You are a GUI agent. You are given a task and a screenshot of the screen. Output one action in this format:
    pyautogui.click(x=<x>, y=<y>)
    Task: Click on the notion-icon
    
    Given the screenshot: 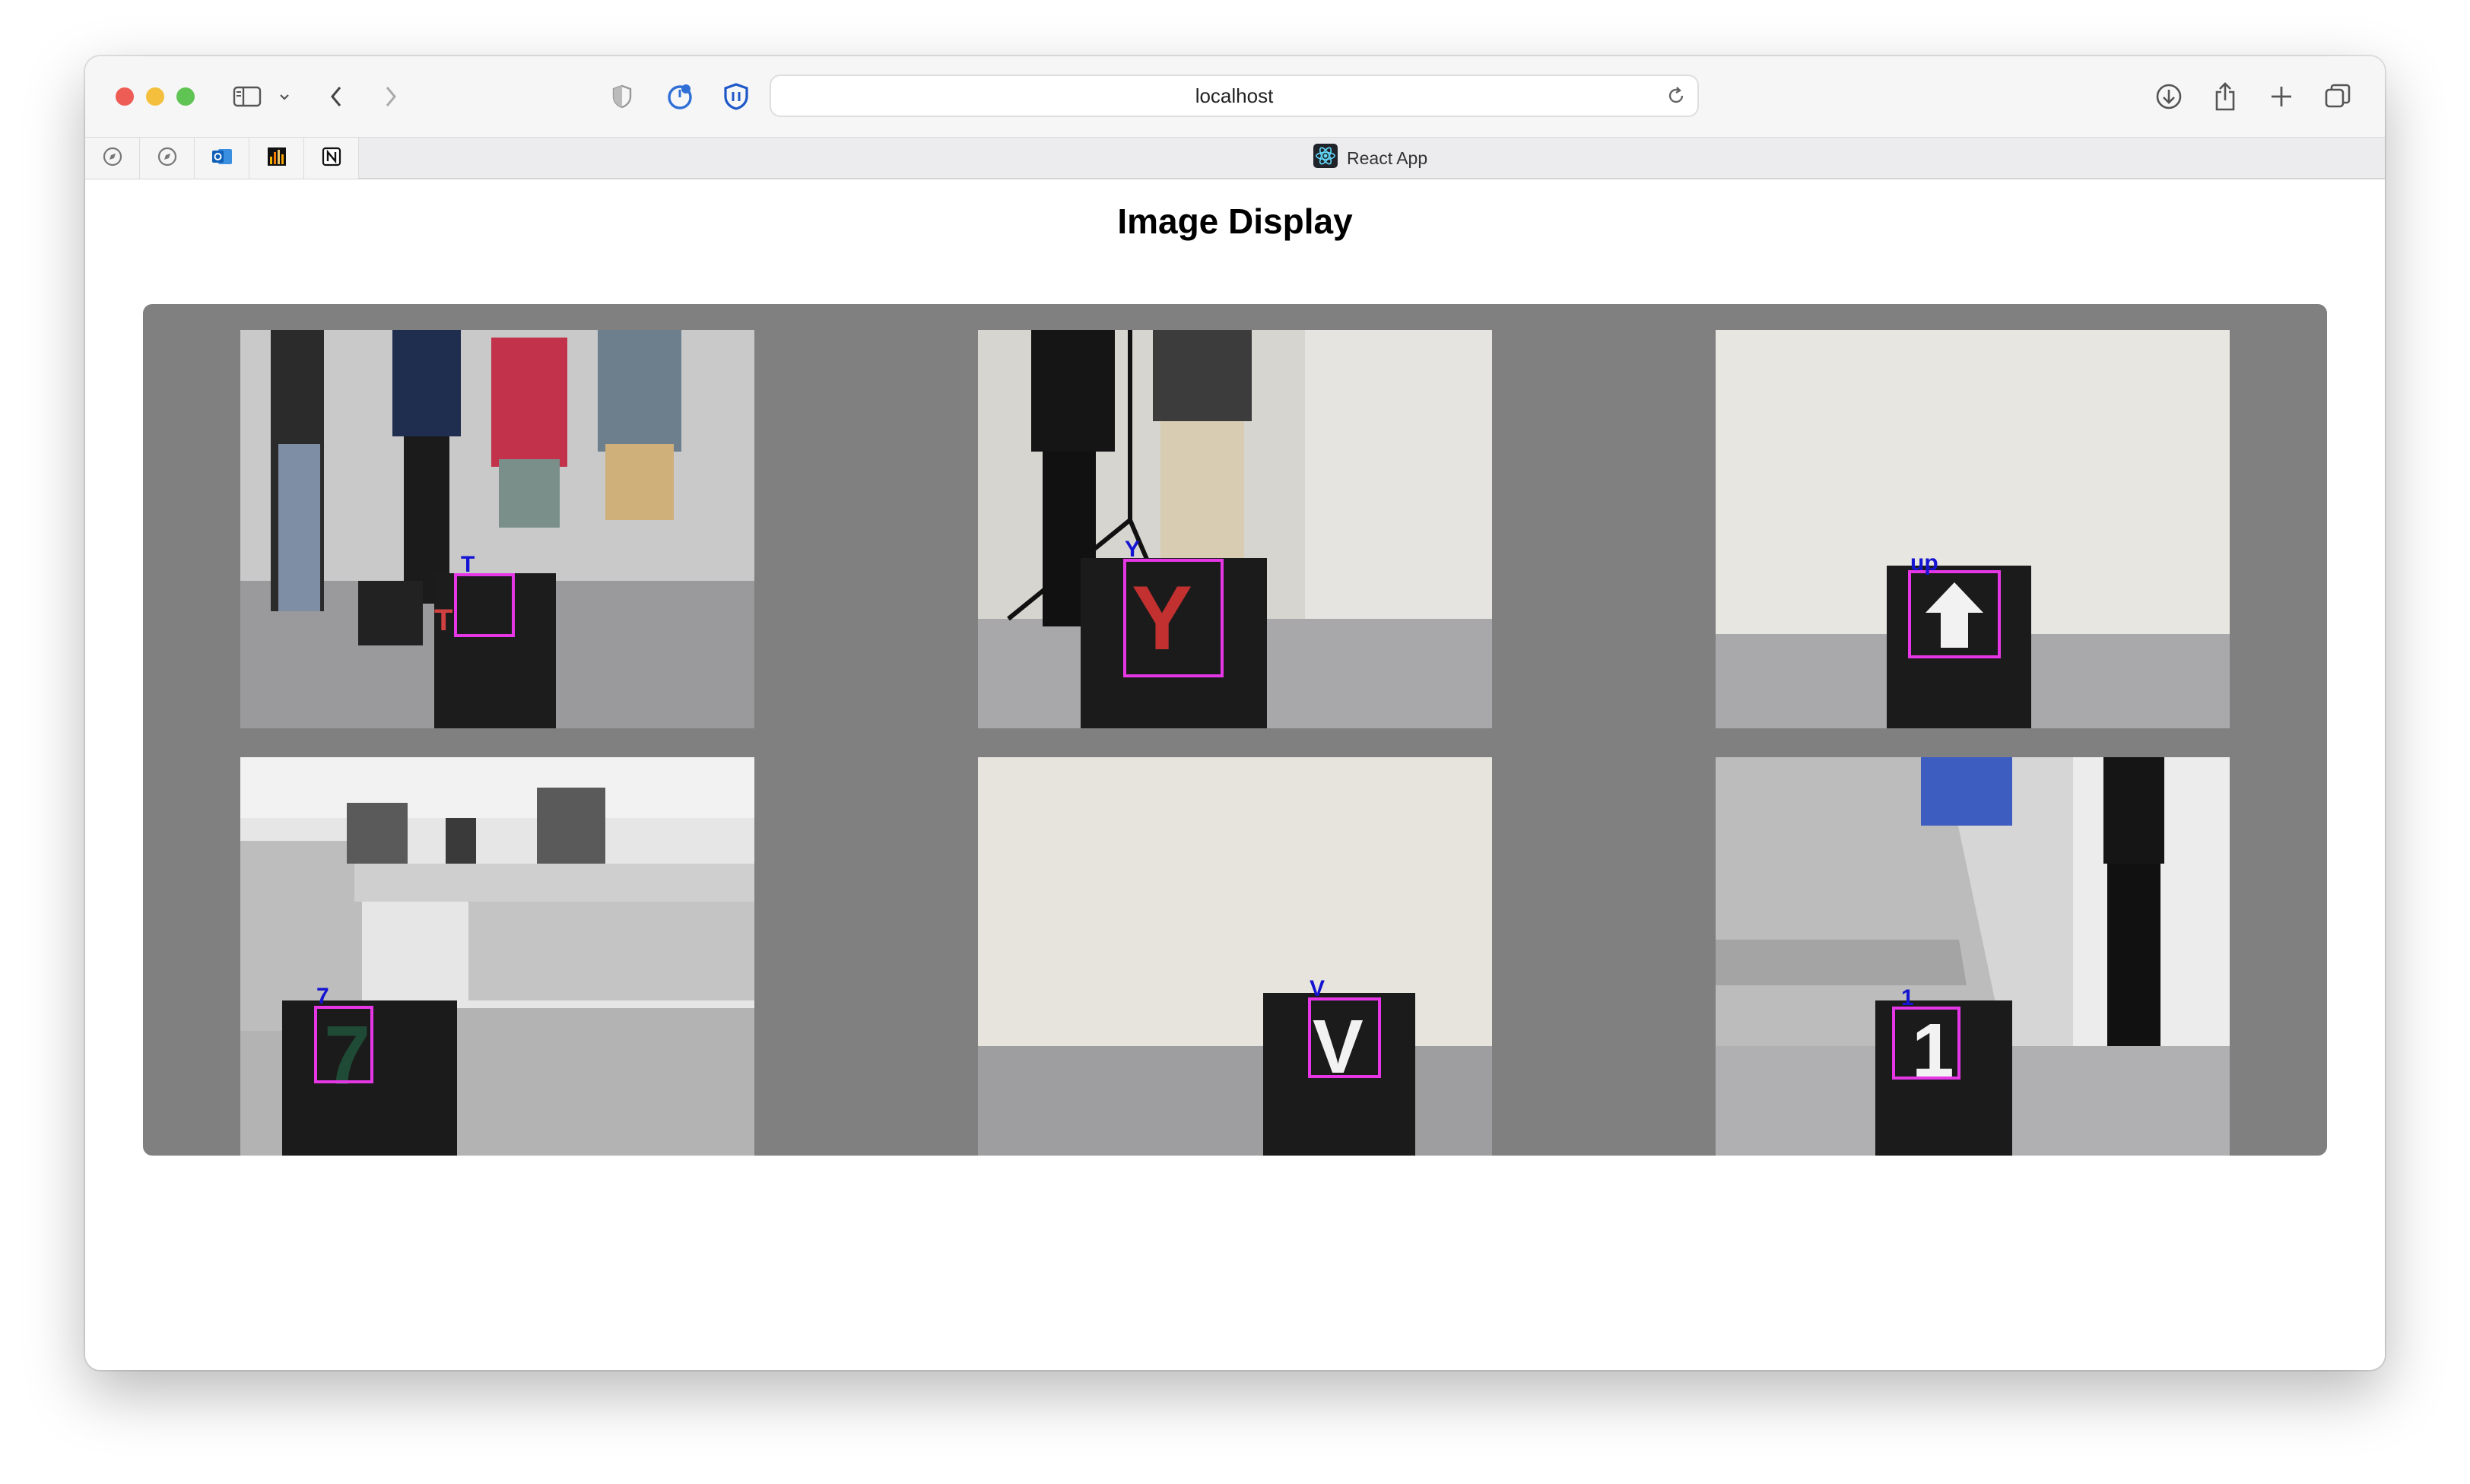 What is the action you would take?
    pyautogui.click(x=331, y=158)
    